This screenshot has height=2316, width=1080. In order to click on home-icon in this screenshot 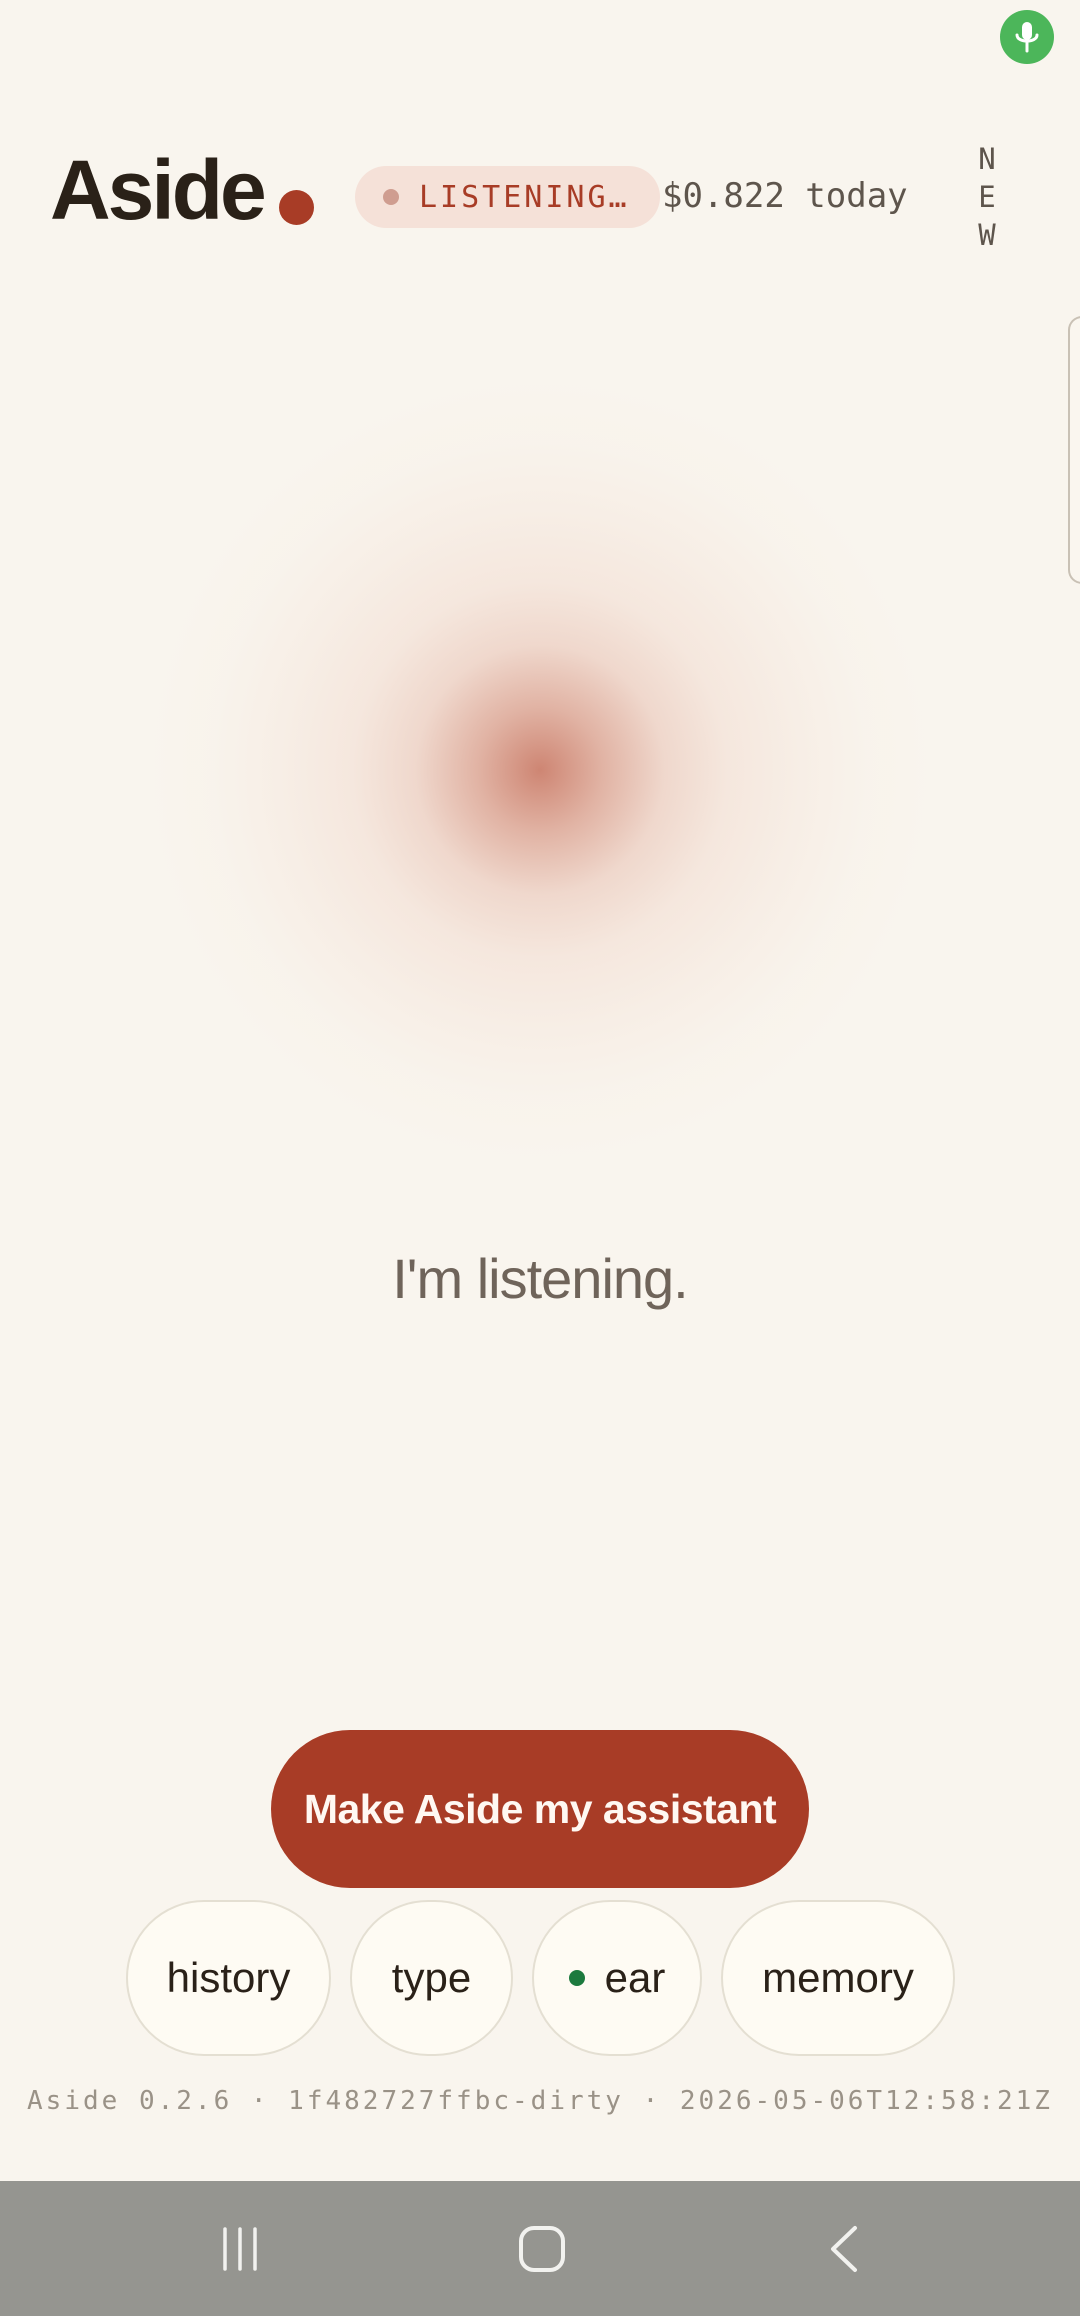, I will do `click(542, 2248)`.